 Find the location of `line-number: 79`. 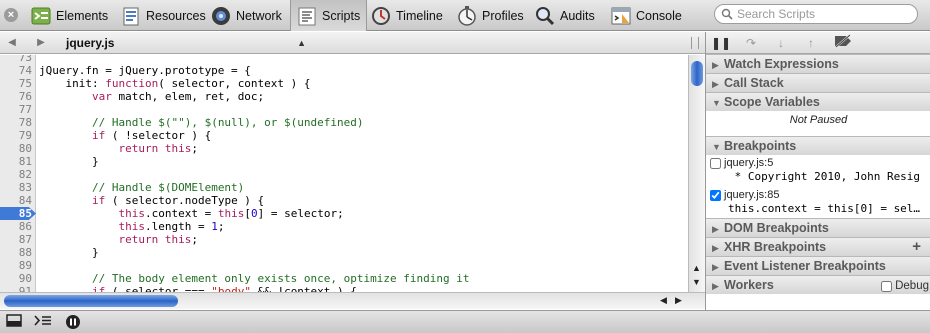

line-number: 79 is located at coordinates (16, 135).